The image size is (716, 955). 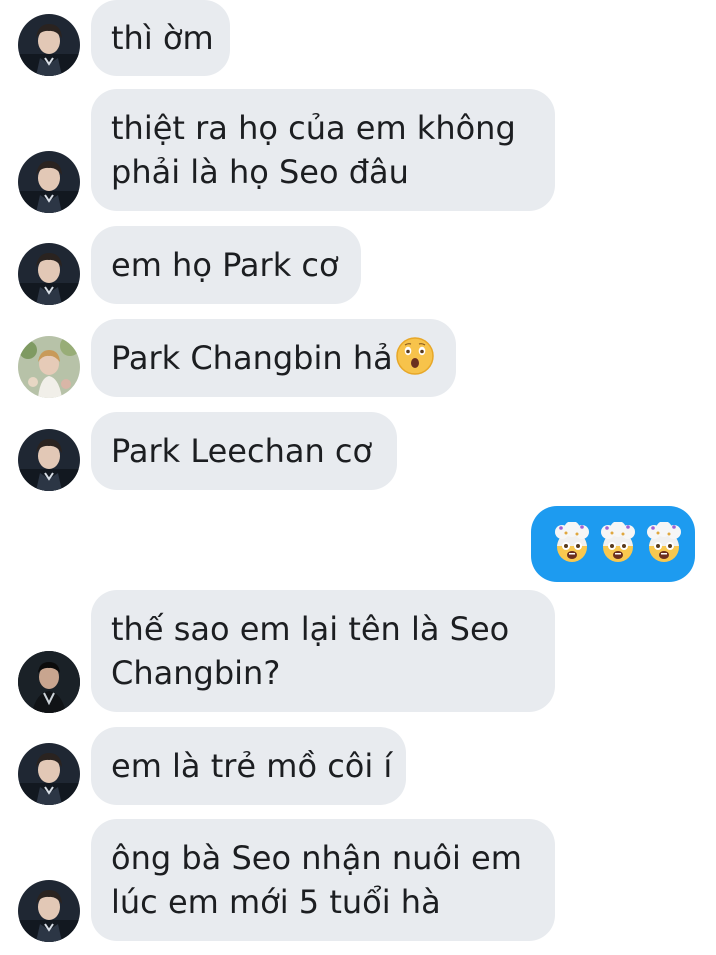 I want to click on message-bubble: em là trẻ mồ côi í, so click(x=248, y=766).